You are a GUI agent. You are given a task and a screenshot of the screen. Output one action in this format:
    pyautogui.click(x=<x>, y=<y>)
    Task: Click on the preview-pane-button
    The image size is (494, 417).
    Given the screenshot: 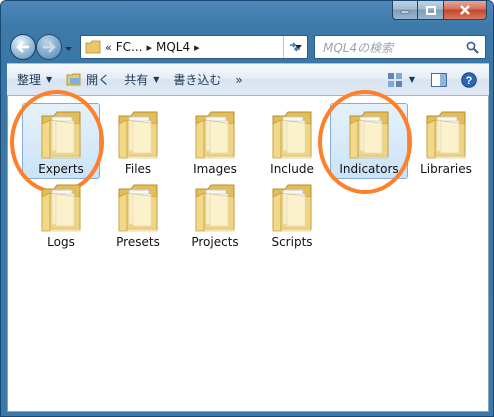 What is the action you would take?
    pyautogui.click(x=439, y=79)
    